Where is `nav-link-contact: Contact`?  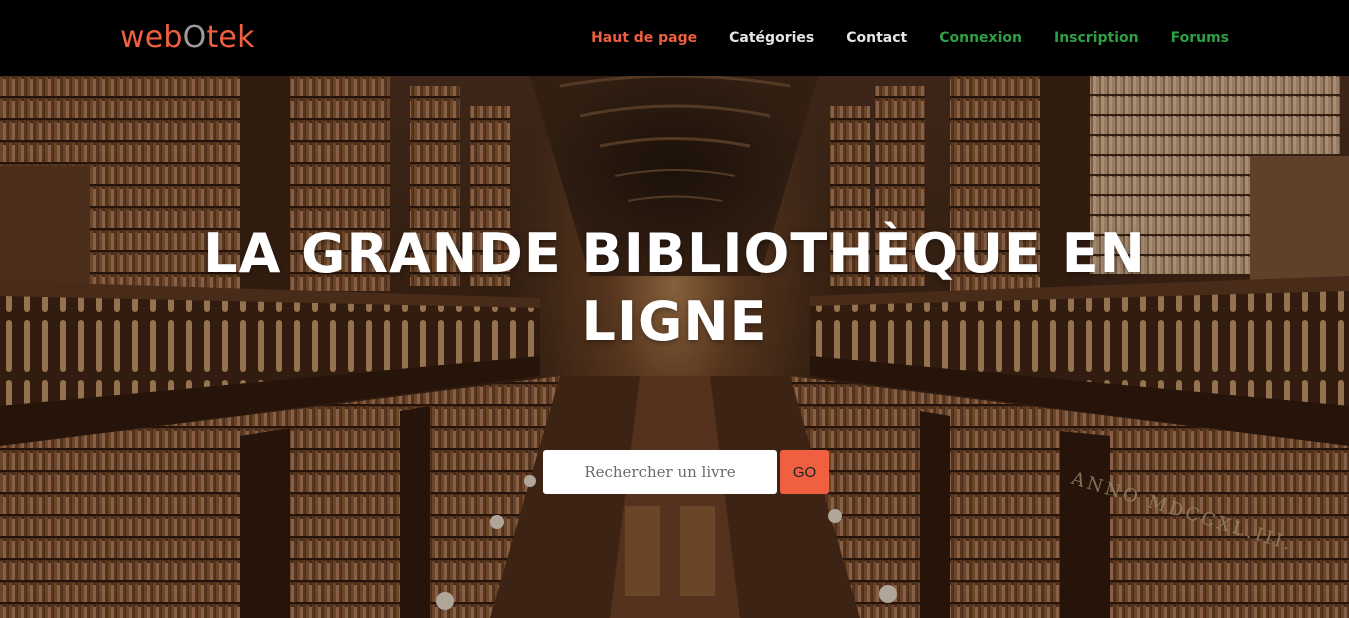 nav-link-contact: Contact is located at coordinates (876, 38).